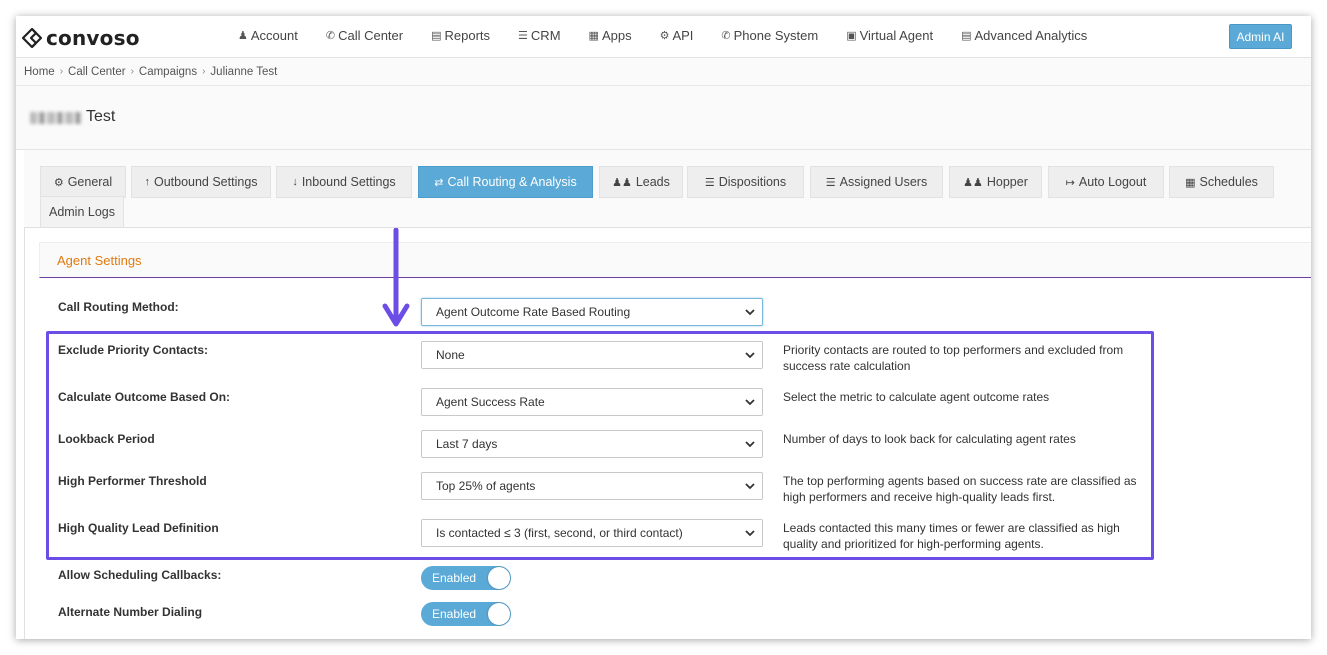 Image resolution: width=1327 pixels, height=655 pixels. I want to click on nav-item-virtual-agent: ▣ Virtual Agent, so click(889, 35).